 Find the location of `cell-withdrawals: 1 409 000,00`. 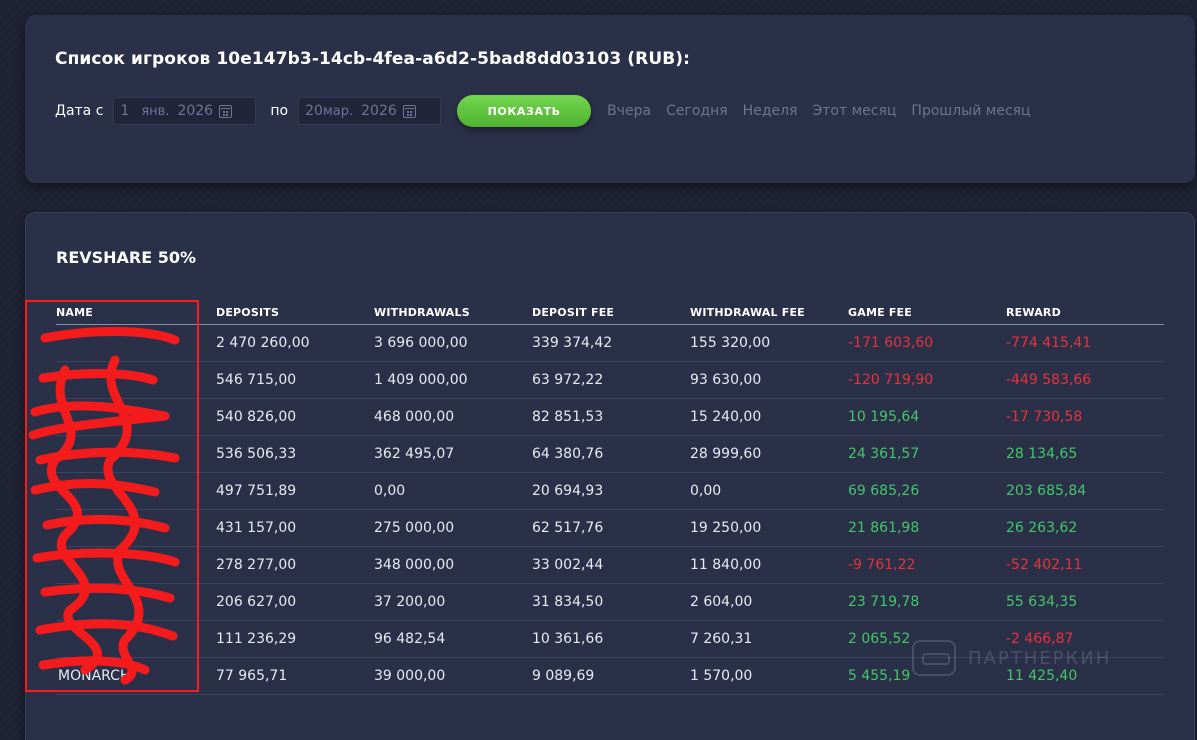

cell-withdrawals: 1 409 000,00 is located at coordinates (451, 380).